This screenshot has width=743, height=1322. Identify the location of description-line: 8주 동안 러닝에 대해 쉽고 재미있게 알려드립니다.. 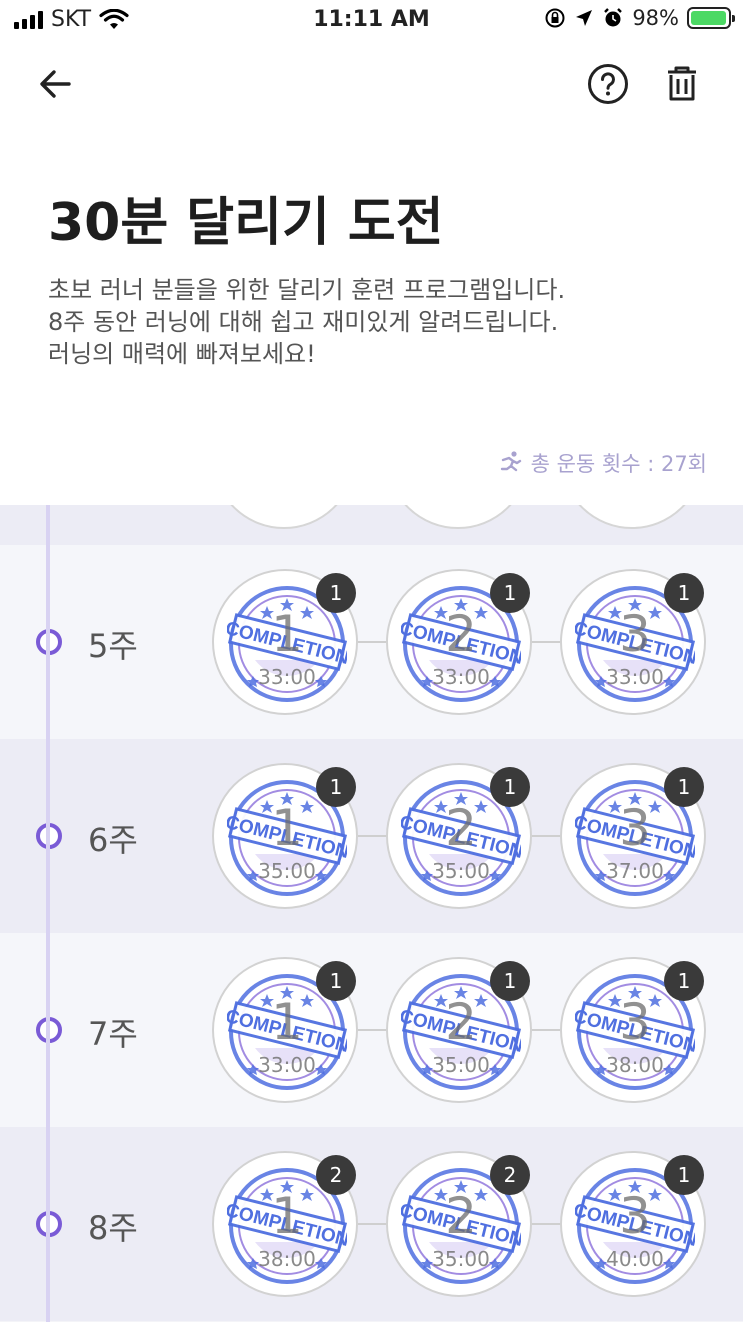
(303, 322).